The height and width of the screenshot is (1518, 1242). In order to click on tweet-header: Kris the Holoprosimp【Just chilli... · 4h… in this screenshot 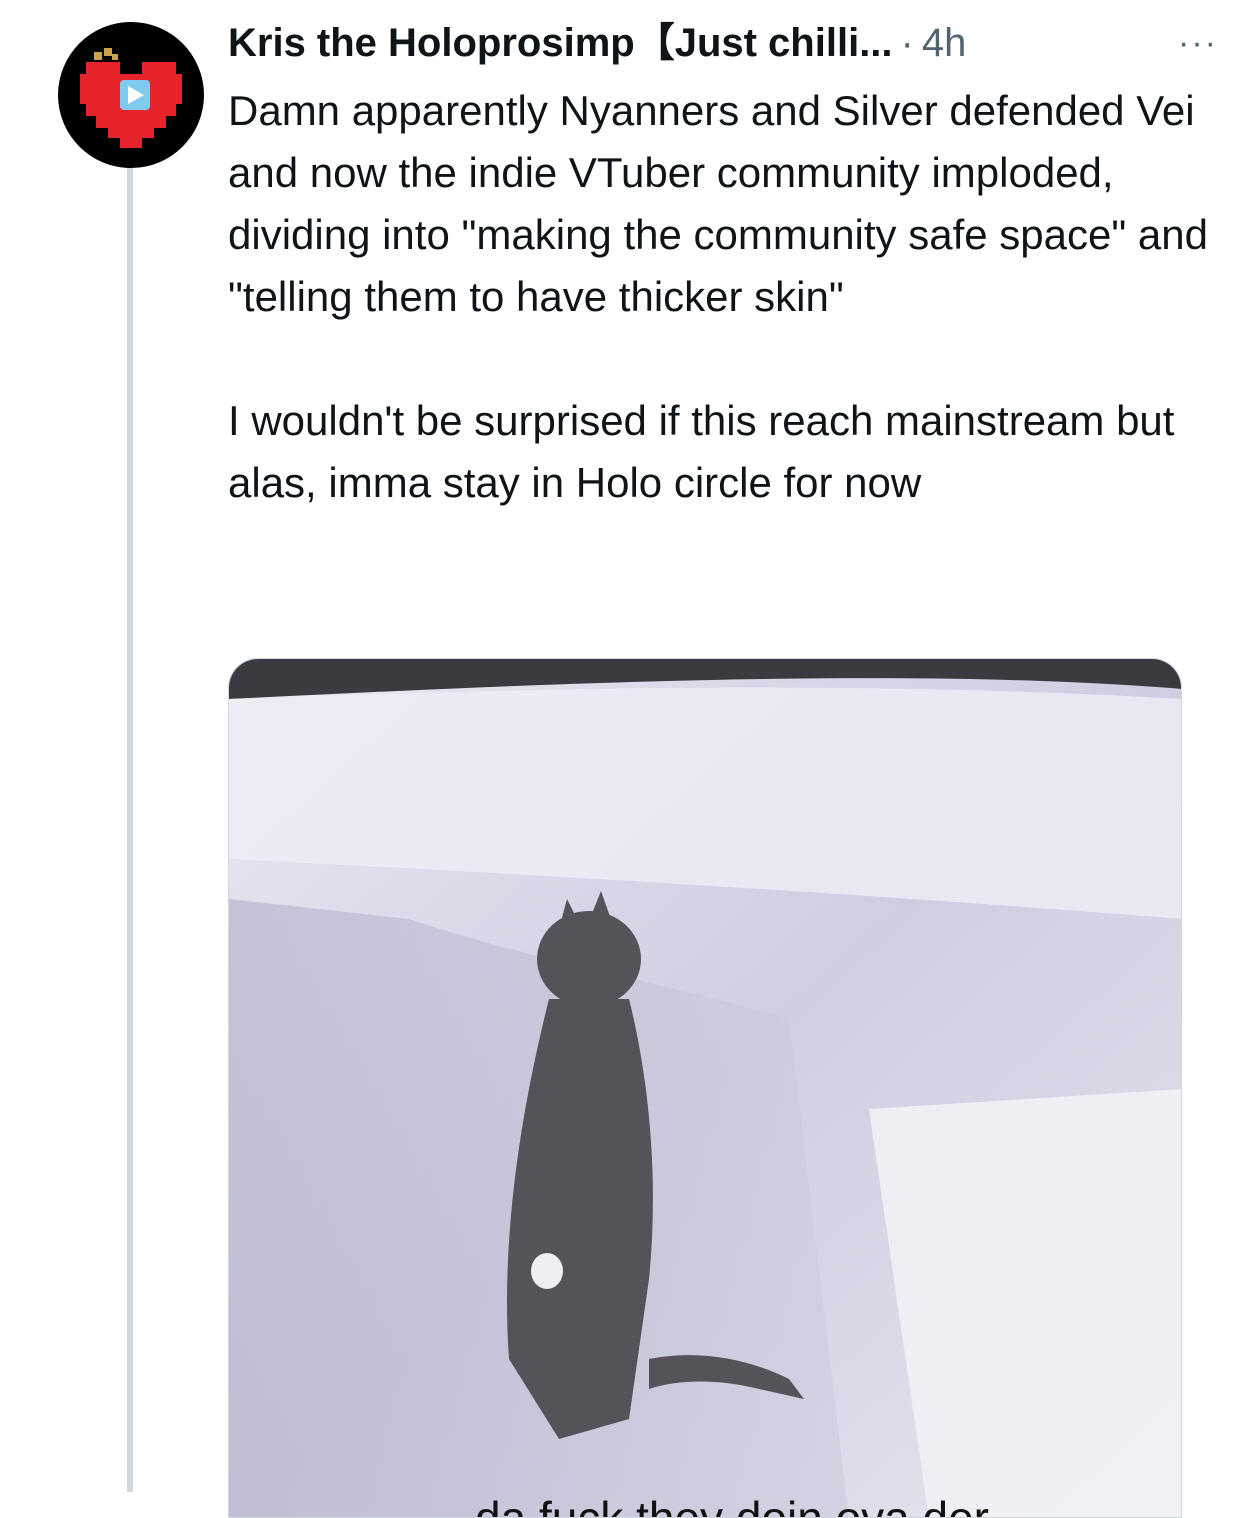, I will do `click(723, 43)`.